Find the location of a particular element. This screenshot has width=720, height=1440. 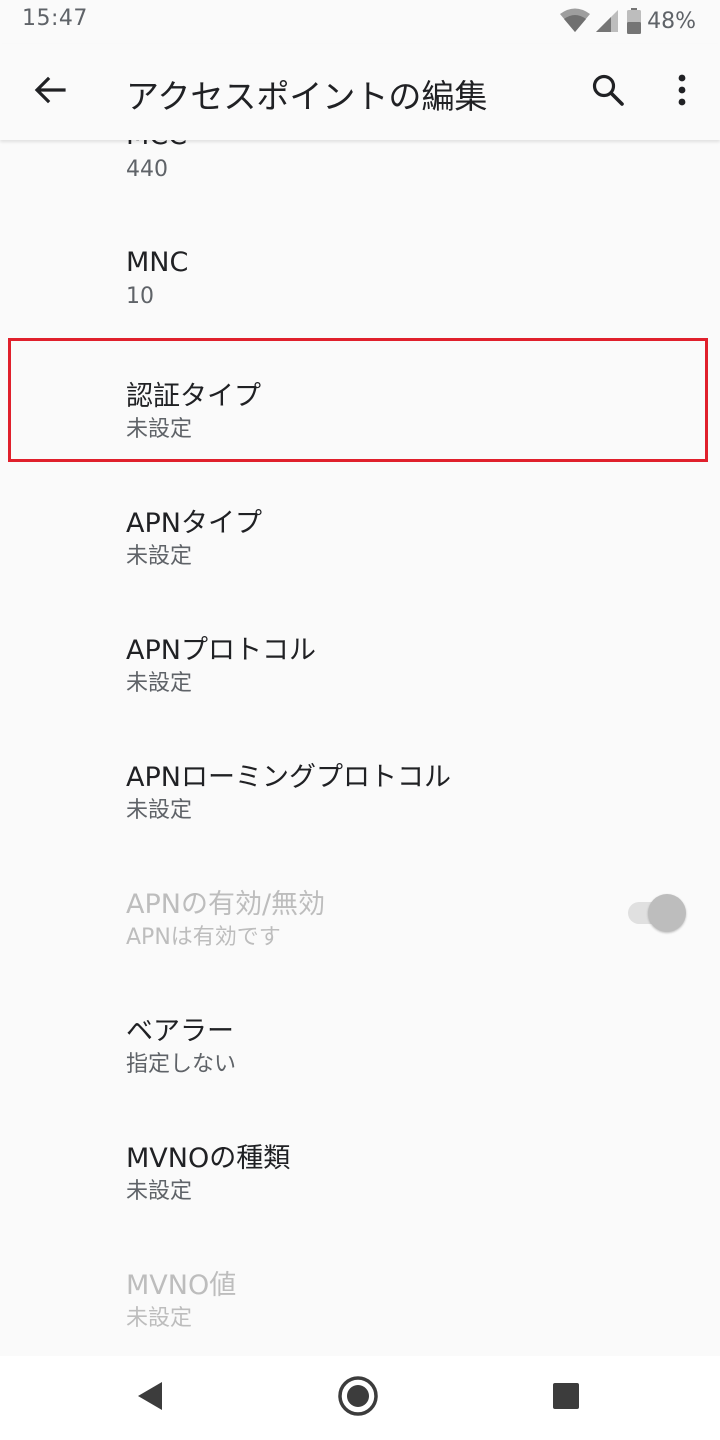

pref-apn-roaming-protocol: APNローミングプロトコル 未設定 is located at coordinates (360, 776).